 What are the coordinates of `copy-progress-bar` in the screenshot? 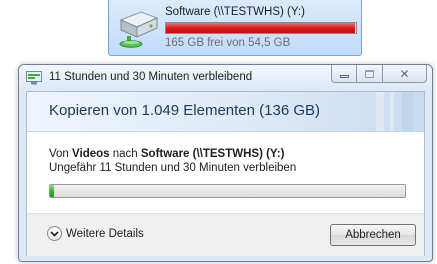 It's located at (227, 191).